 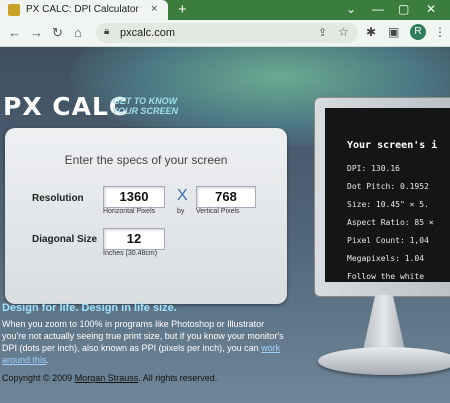 I want to click on star-icon: ☆, so click(x=343, y=32).